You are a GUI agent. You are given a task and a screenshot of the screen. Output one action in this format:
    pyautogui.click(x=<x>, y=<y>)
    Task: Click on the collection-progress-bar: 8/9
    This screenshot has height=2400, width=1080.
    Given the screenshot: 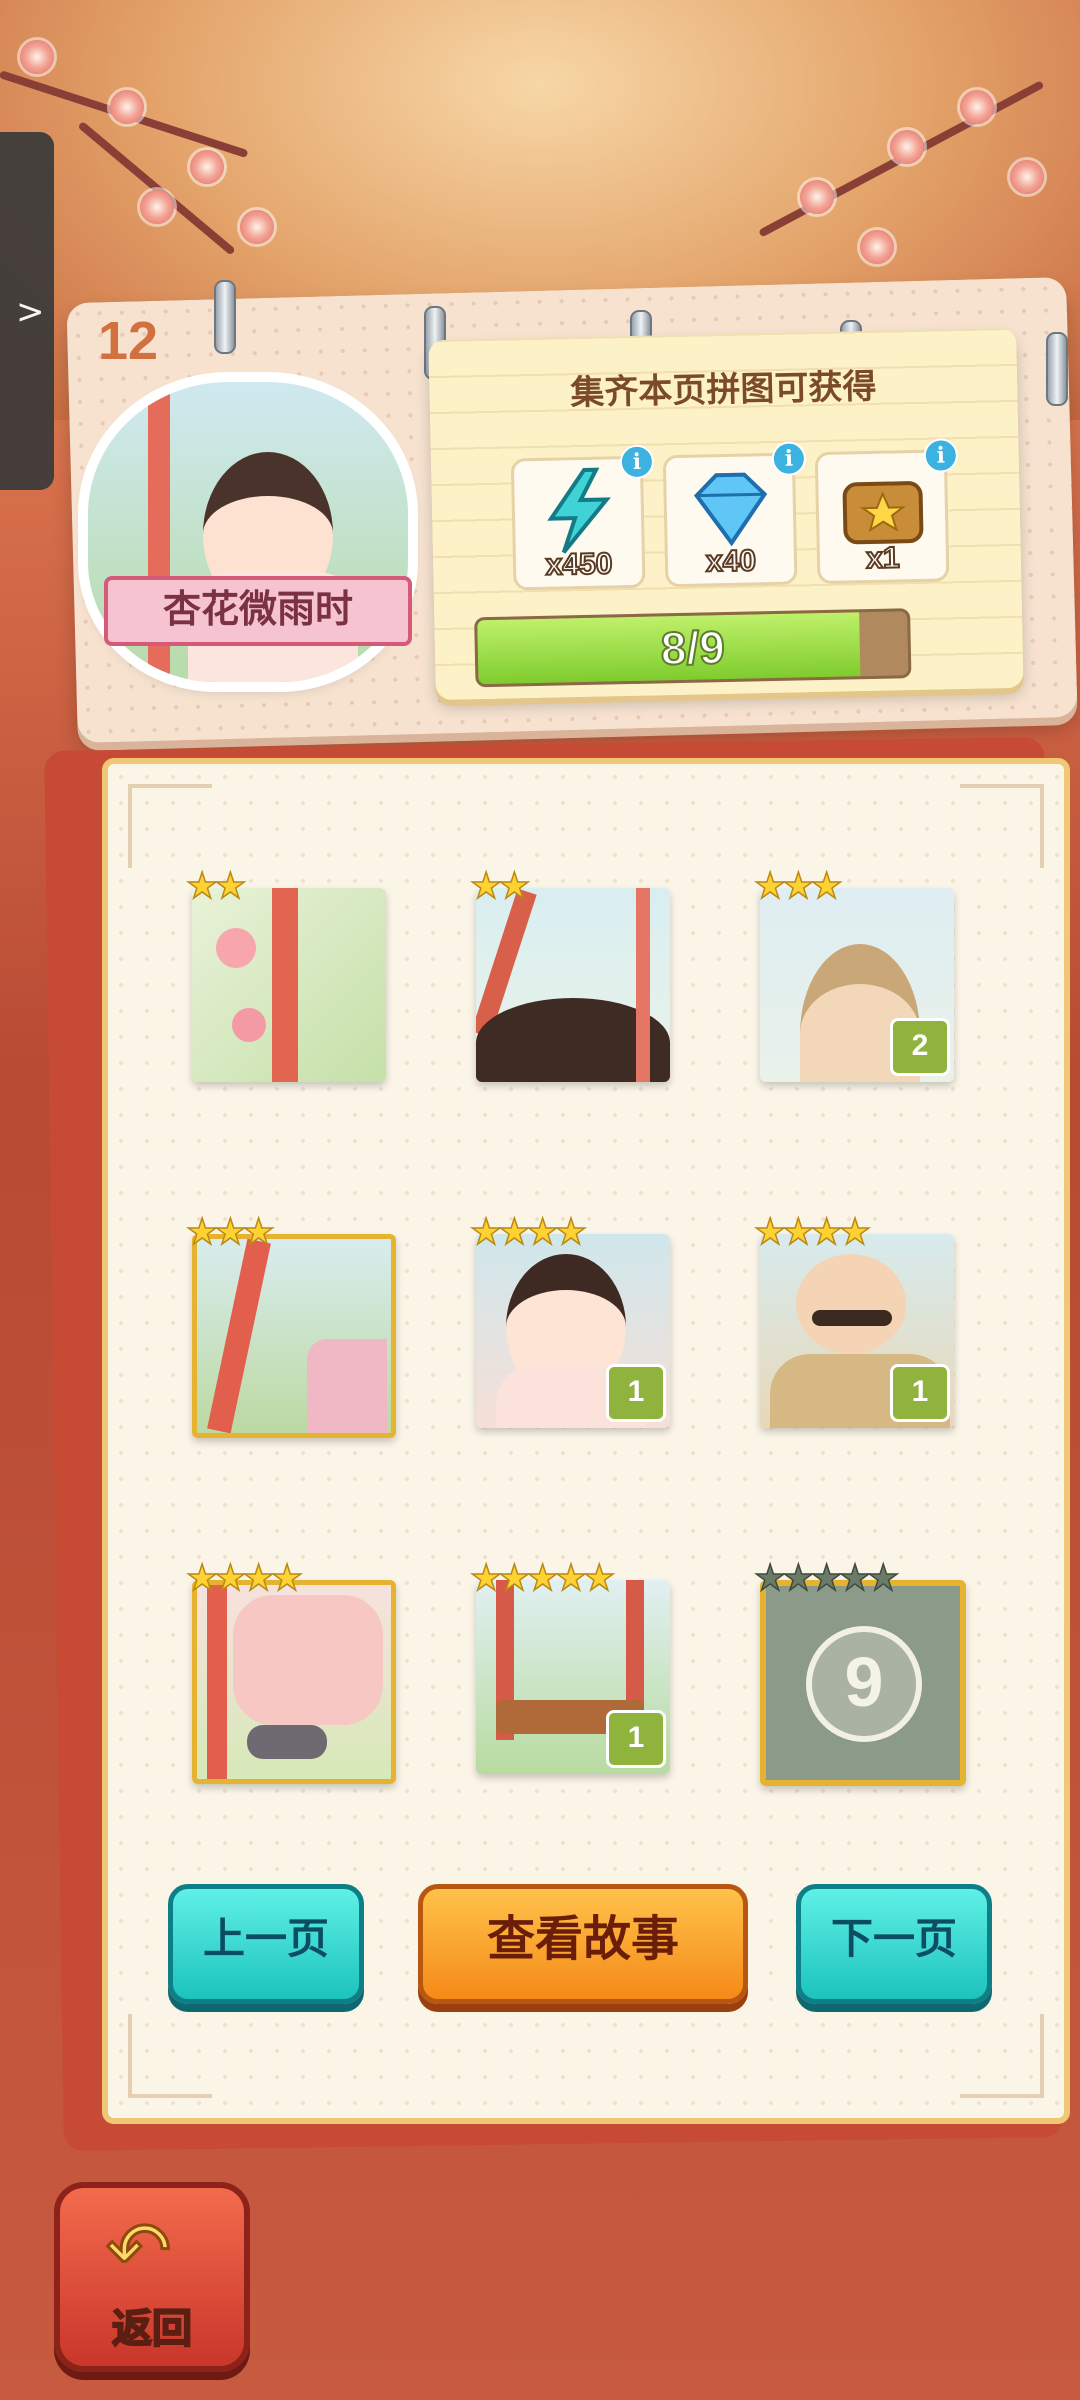 What is the action you would take?
    pyautogui.click(x=693, y=648)
    